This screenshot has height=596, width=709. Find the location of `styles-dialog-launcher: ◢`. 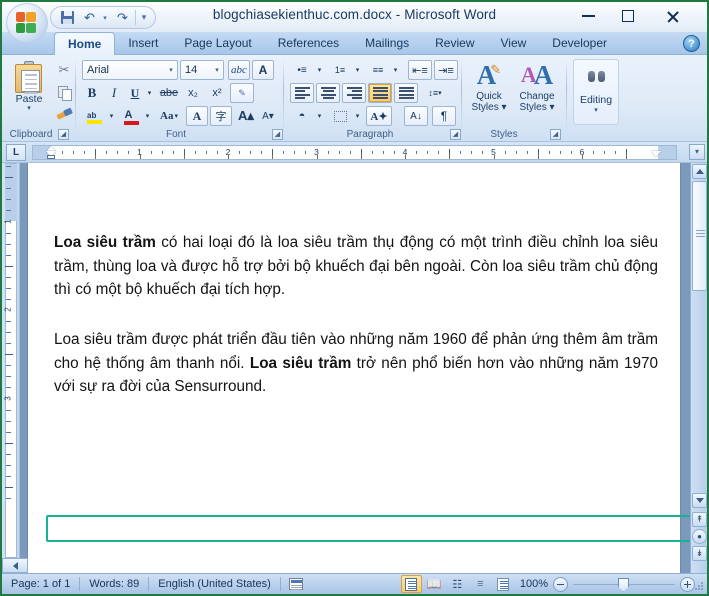

styles-dialog-launcher: ◢ is located at coordinates (555, 134).